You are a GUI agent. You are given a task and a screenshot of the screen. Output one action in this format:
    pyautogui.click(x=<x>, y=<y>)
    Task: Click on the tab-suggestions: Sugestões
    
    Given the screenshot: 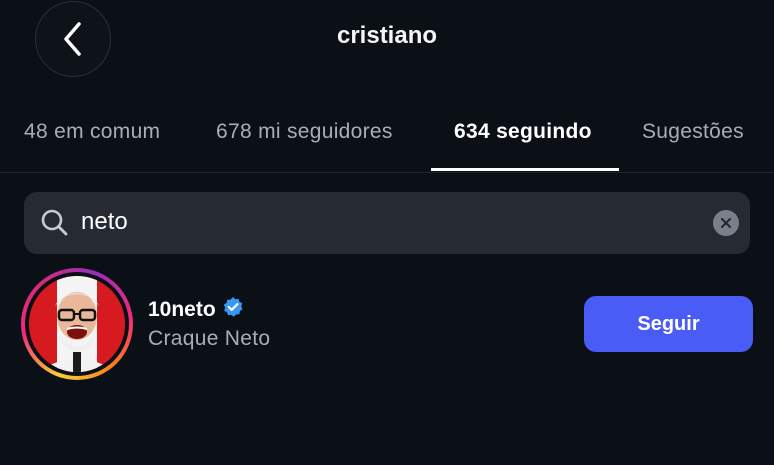 What is the action you would take?
    pyautogui.click(x=693, y=132)
    